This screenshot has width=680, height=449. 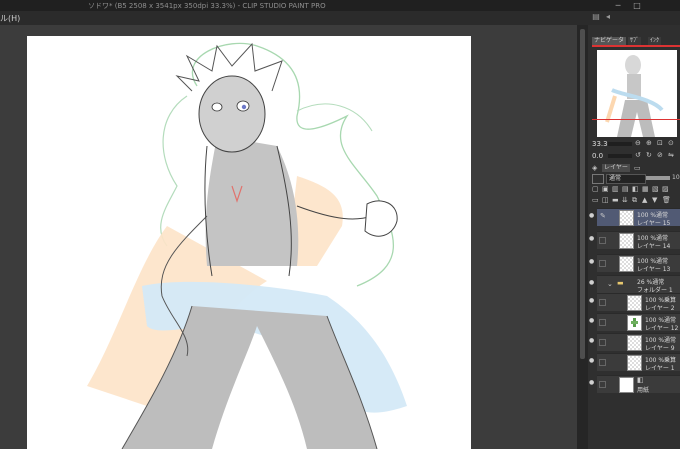 I want to click on layer-name: レイヤー 15, so click(x=654, y=223).